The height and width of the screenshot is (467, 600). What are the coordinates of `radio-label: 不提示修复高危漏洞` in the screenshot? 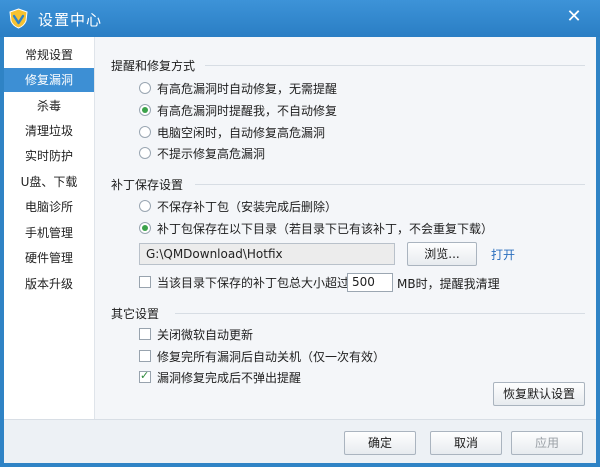 It's located at (211, 153).